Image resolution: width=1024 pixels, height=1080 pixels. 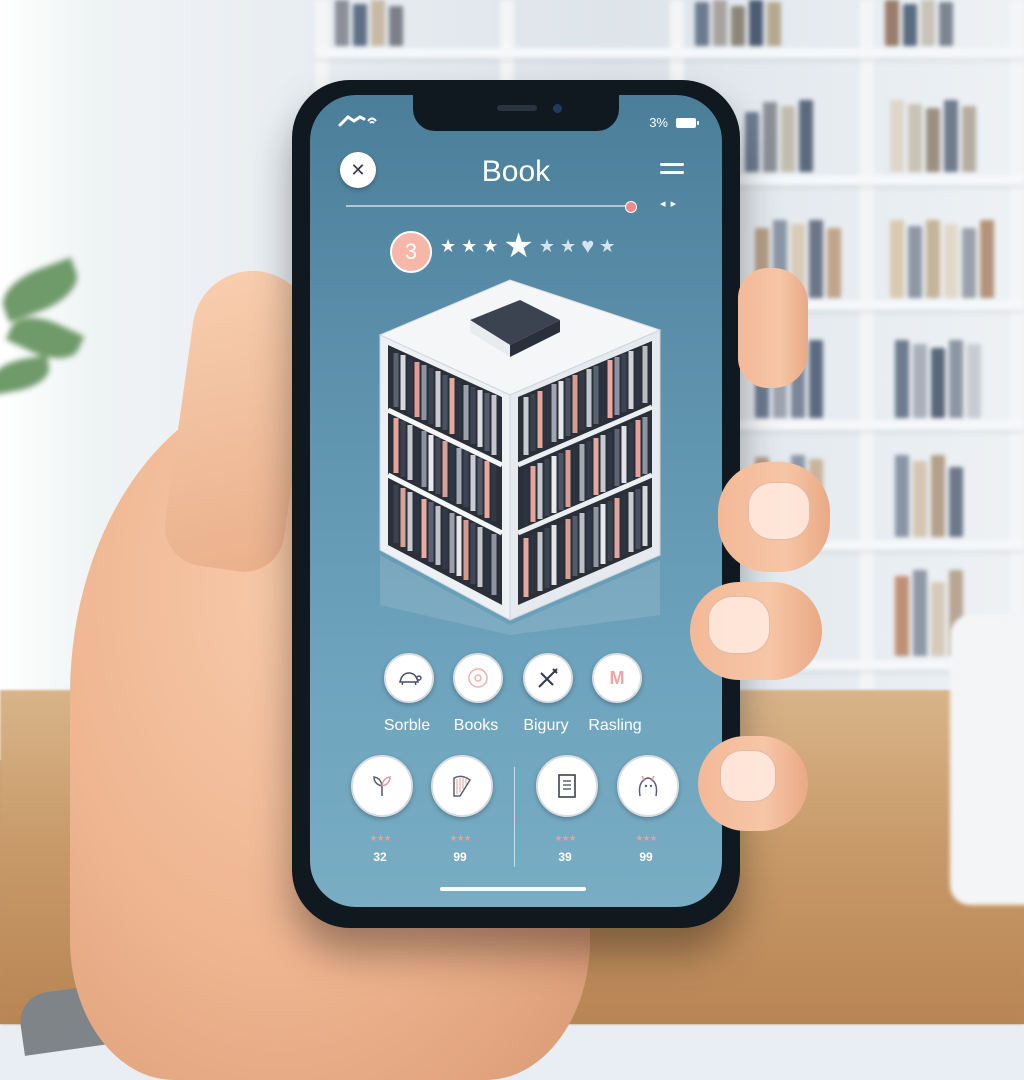 I want to click on category-button-sorble, so click(x=409, y=678).